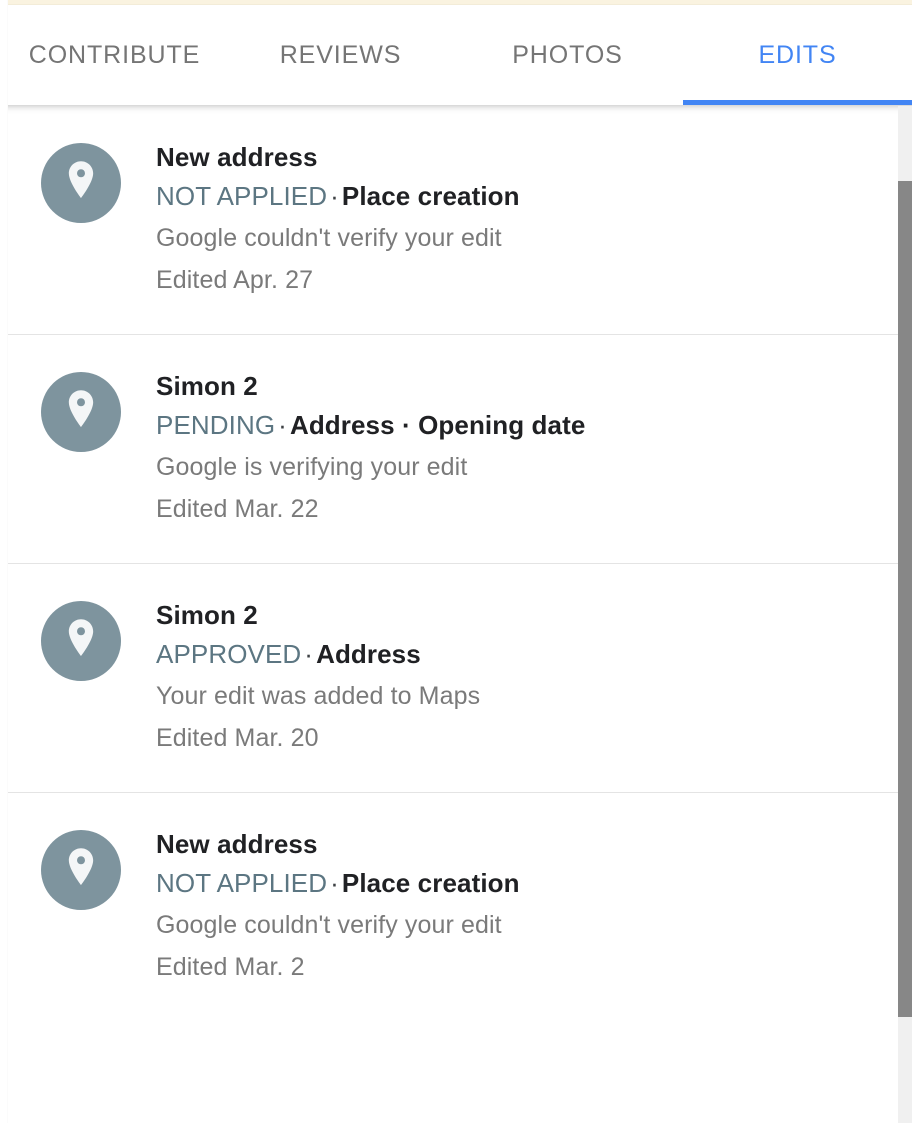 The image size is (912, 1123). What do you see at coordinates (230, 967) in the screenshot?
I see `list-item-date: Edited Mar. 2` at bounding box center [230, 967].